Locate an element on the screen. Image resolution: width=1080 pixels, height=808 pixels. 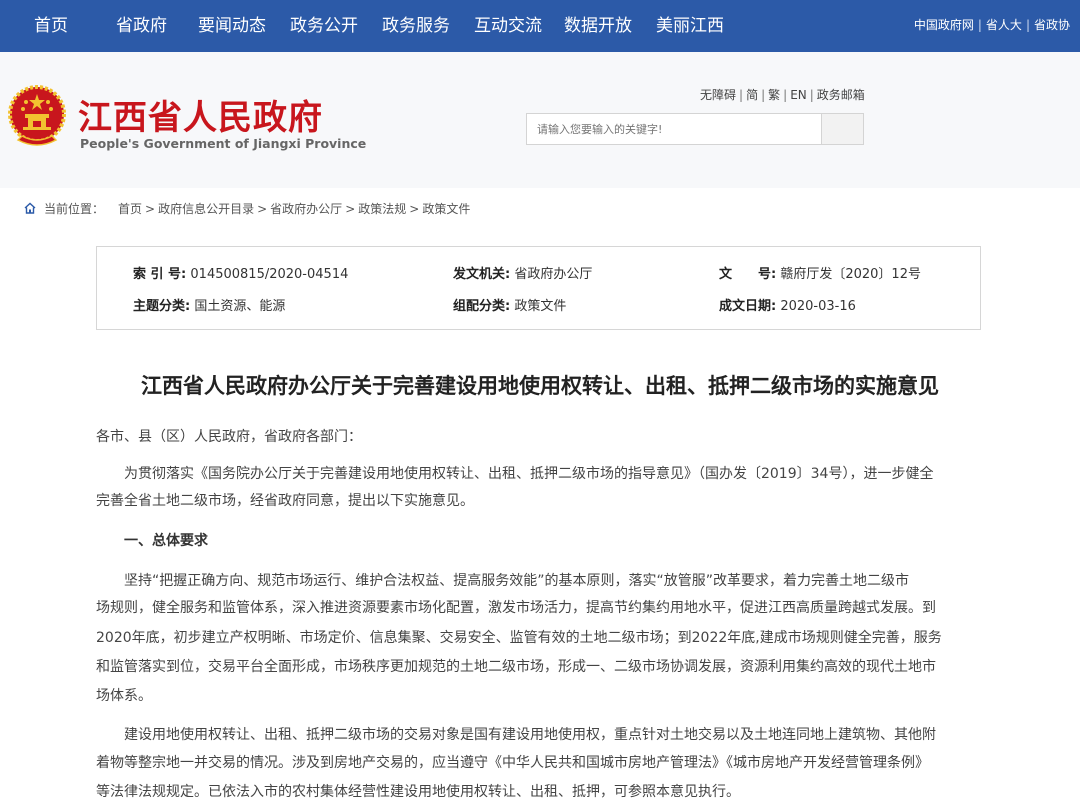
nav-item-interaction: 互动交流 is located at coordinates (508, 26).